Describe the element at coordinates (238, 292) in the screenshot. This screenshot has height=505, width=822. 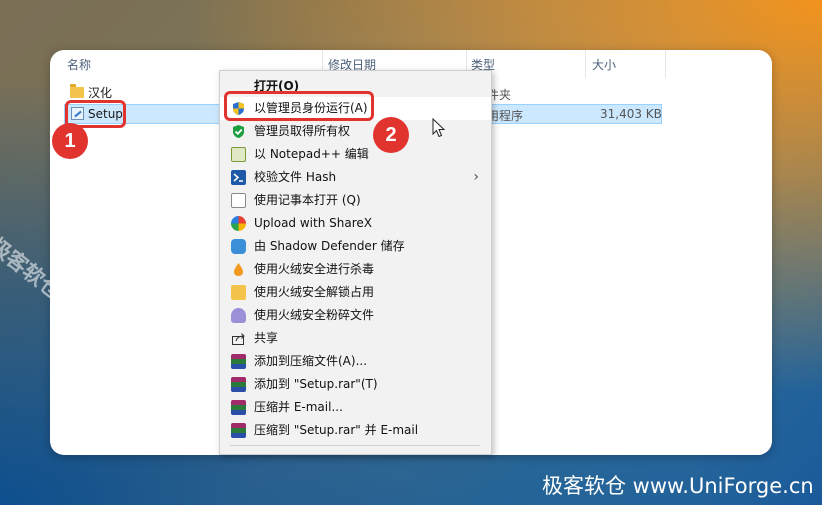
I see `huorong-unlock-icon` at that location.